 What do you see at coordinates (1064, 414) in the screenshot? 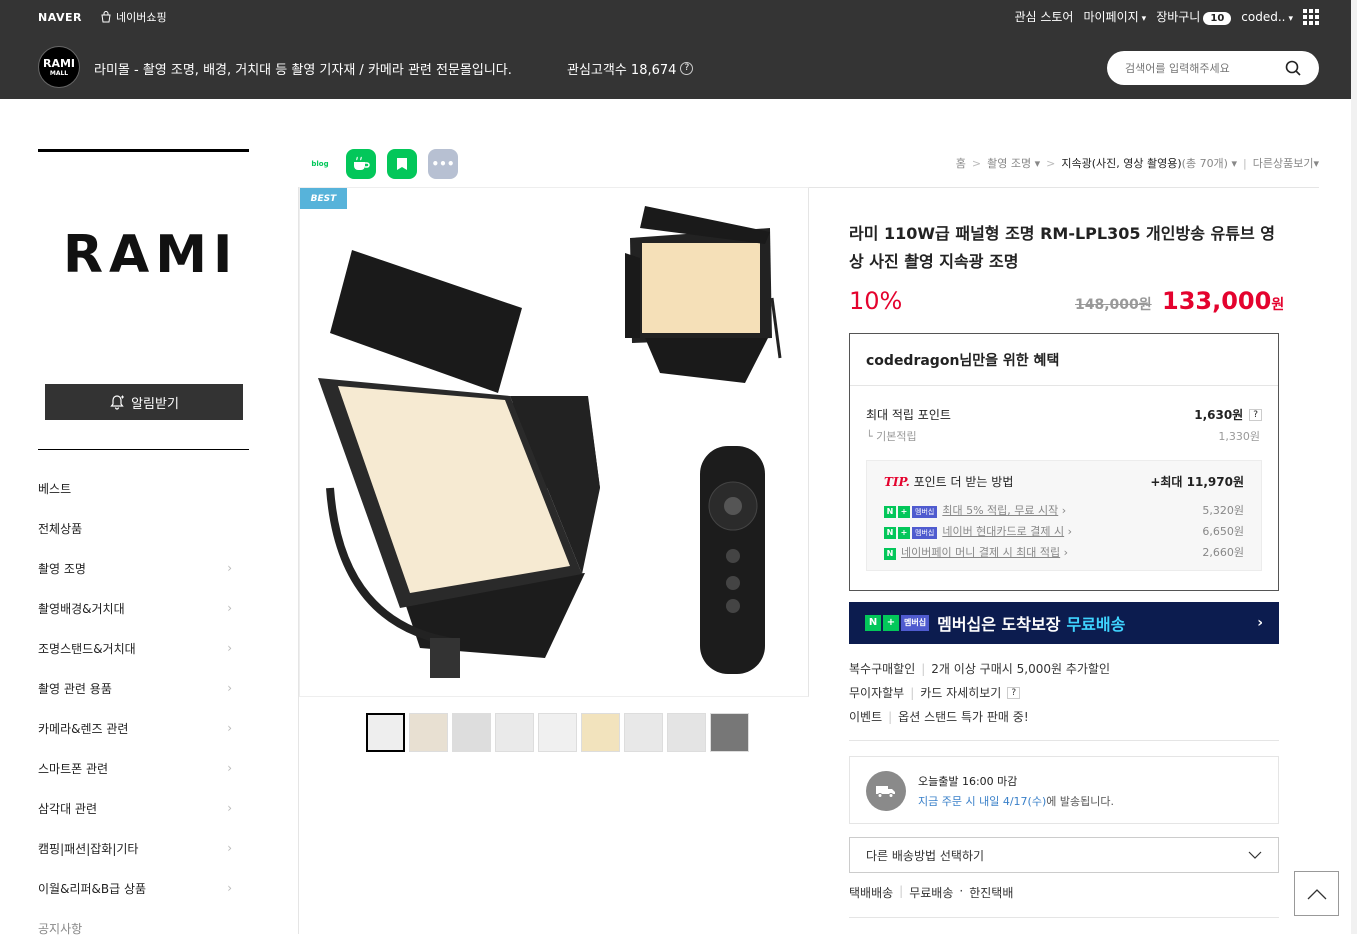
I see `max-point-row: 최대 적립 포인트 1,630원?` at bounding box center [1064, 414].